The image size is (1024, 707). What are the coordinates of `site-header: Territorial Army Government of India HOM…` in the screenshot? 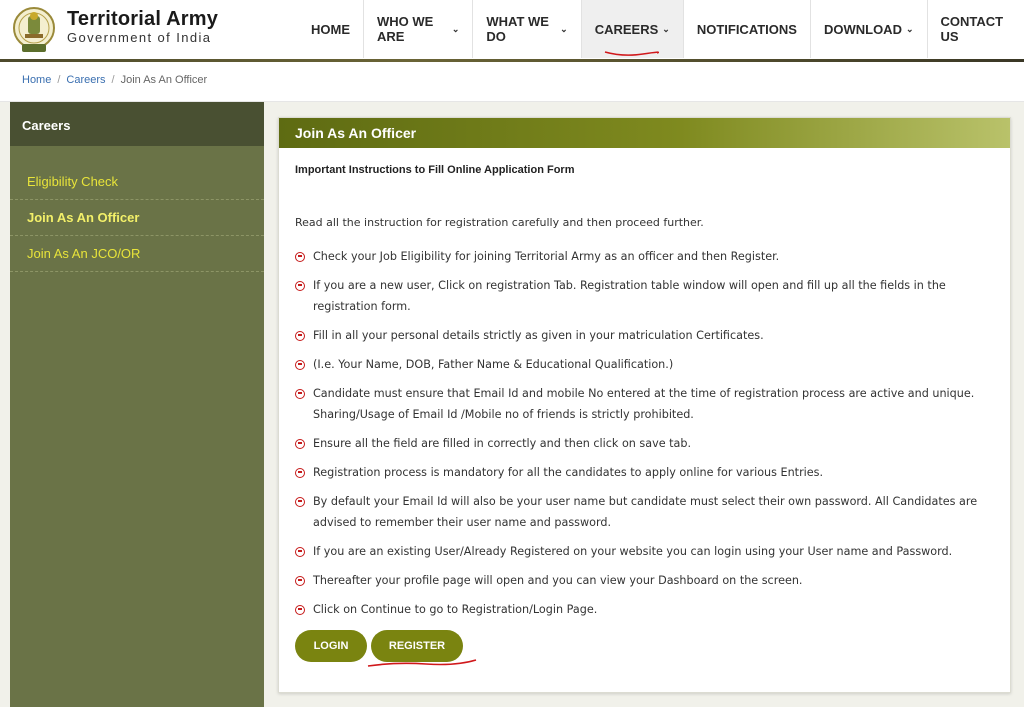 It's located at (512, 31).